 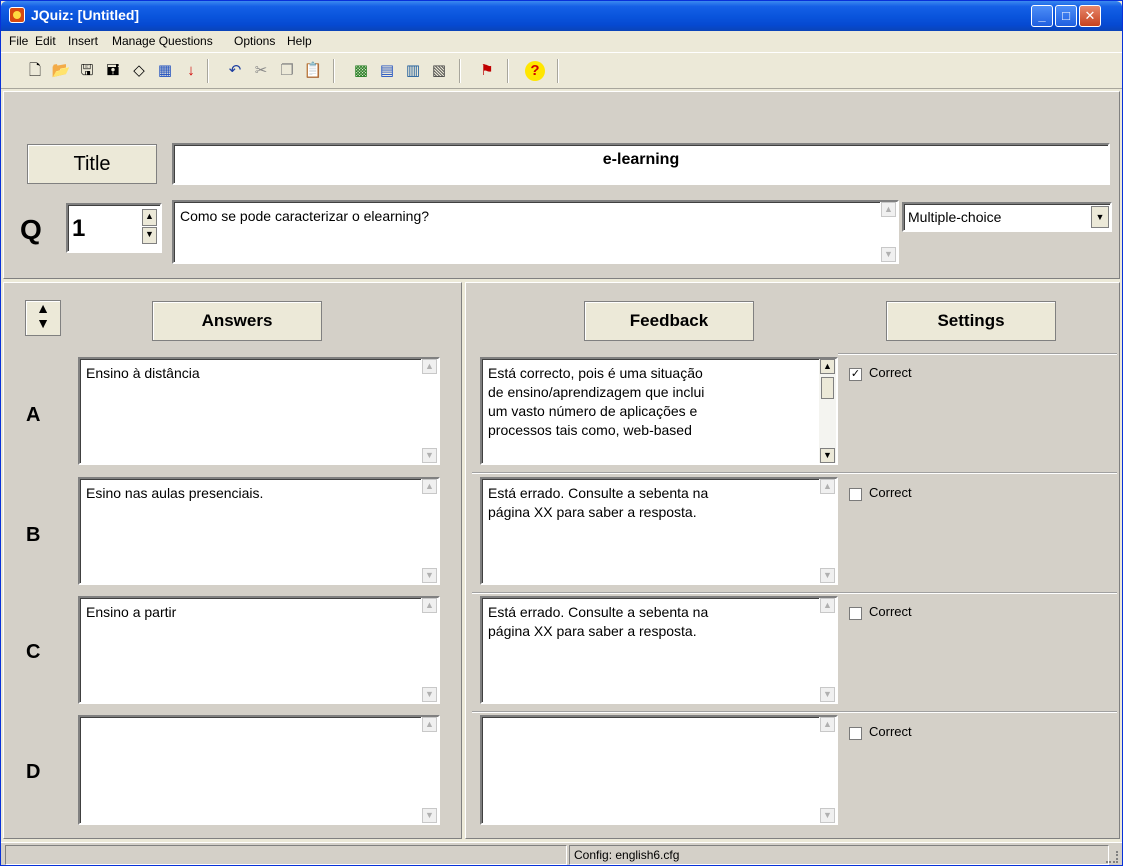 What do you see at coordinates (439, 71) in the screenshot?
I see `printer-export-icon: ▧` at bounding box center [439, 71].